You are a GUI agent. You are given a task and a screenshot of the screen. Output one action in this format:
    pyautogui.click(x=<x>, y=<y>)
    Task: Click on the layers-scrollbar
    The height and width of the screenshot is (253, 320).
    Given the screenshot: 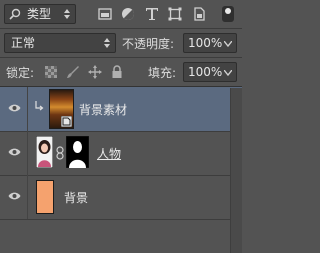 What is the action you would take?
    pyautogui.click(x=236, y=170)
    